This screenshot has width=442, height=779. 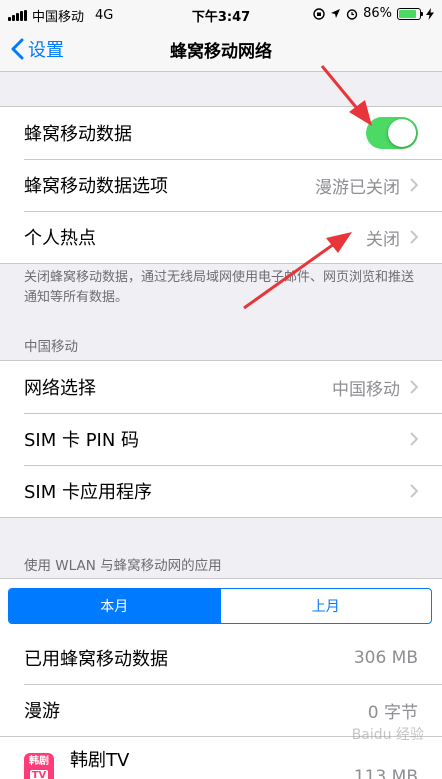 I want to click on battery-fill, so click(x=408, y=13).